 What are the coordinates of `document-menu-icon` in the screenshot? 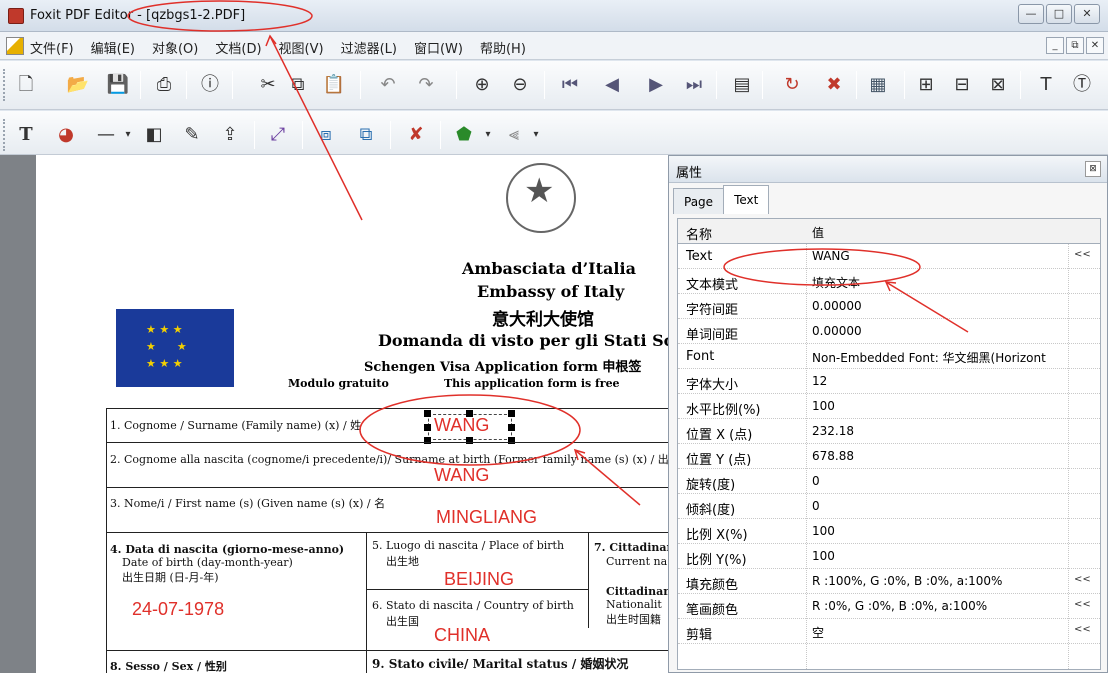 It's located at (15, 46).